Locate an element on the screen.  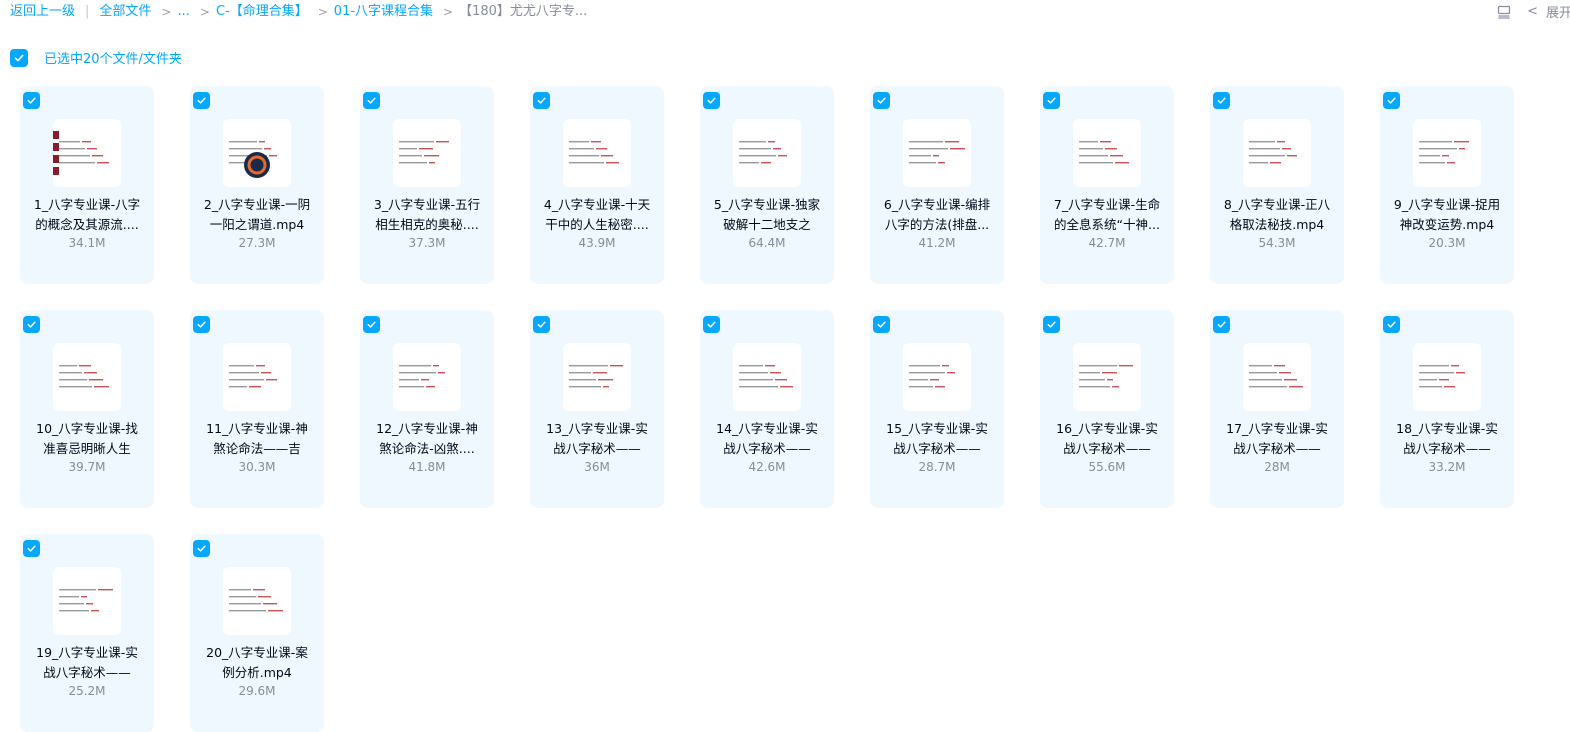
file-name-line2: 准喜忌明晰人生 is located at coordinates (87, 448).